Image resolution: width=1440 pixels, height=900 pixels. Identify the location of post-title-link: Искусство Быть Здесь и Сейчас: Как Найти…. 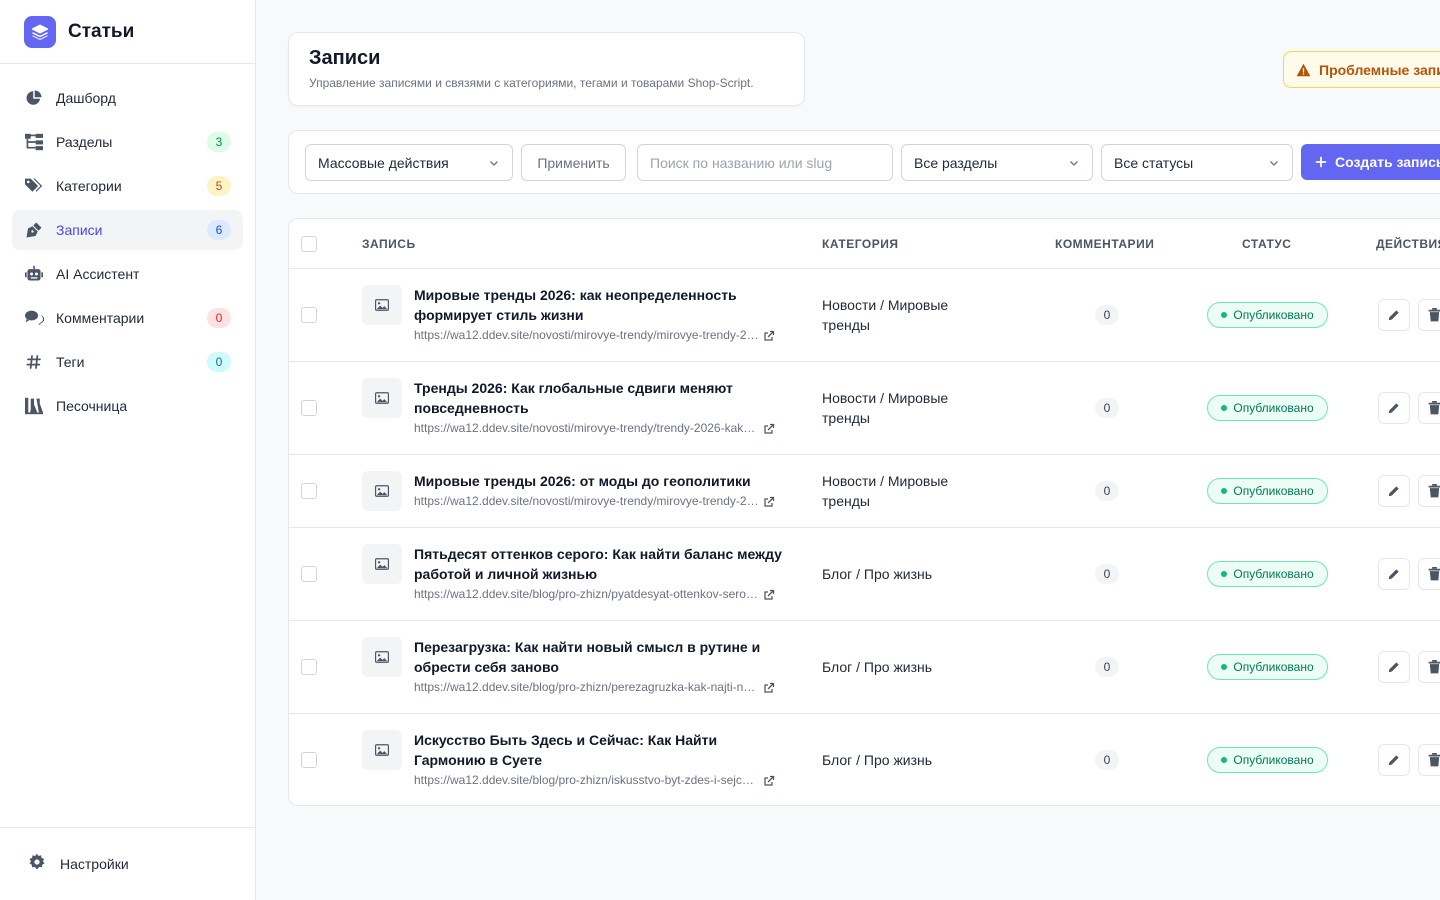
(599, 750).